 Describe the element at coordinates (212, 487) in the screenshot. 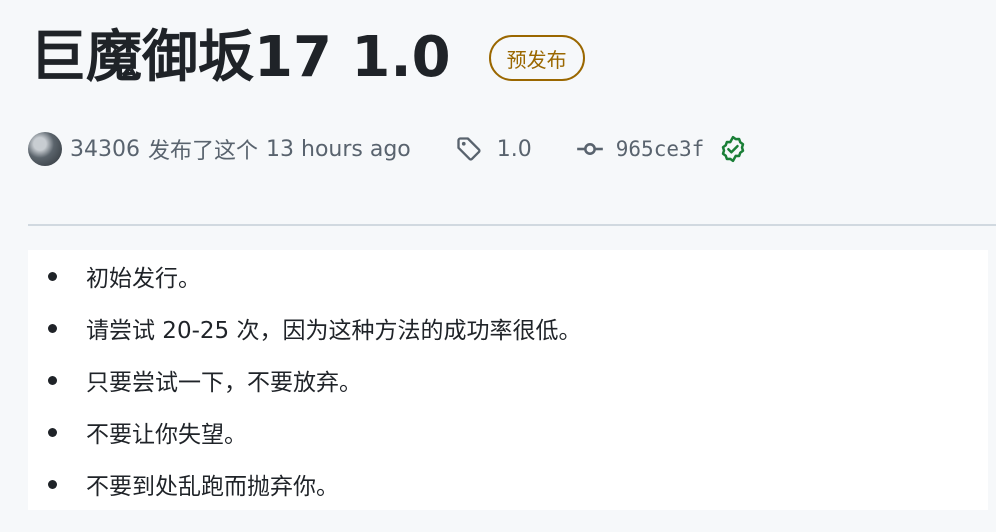

I see `release-note-text: 不要到处乱跑而抛弃你。` at that location.